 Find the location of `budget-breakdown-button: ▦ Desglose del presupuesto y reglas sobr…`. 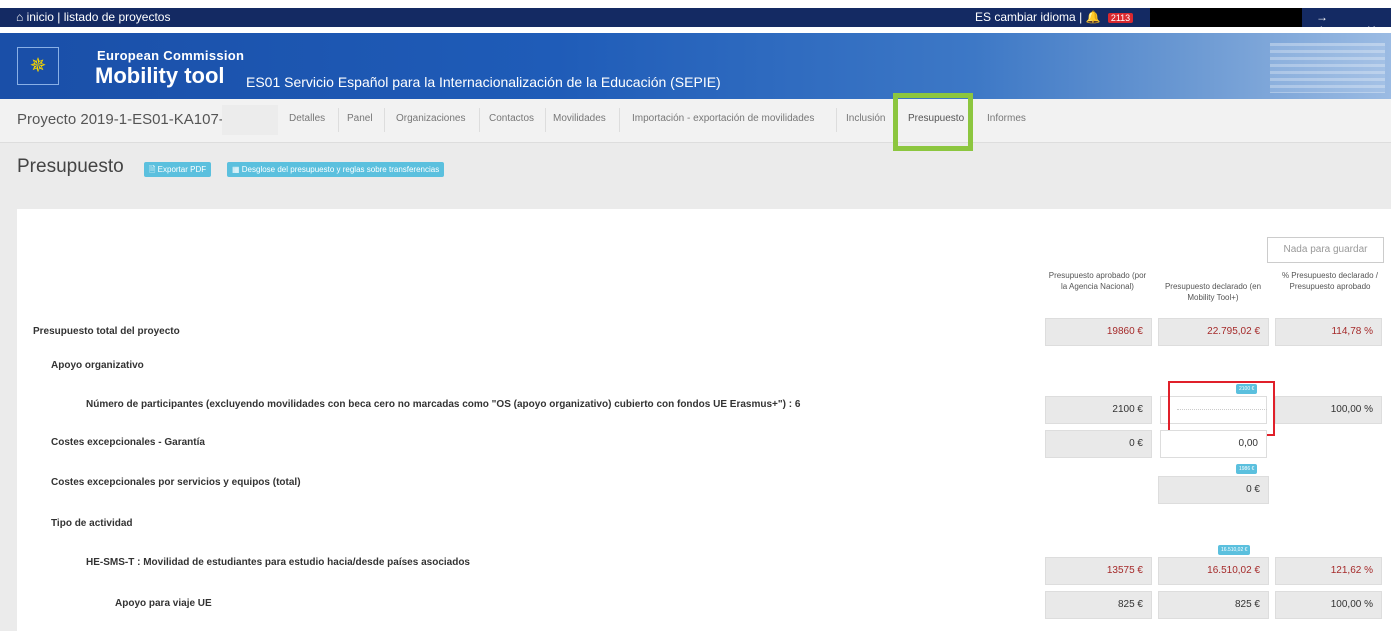

budget-breakdown-button: ▦ Desglose del presupuesto y reglas sobr… is located at coordinates (336, 169).